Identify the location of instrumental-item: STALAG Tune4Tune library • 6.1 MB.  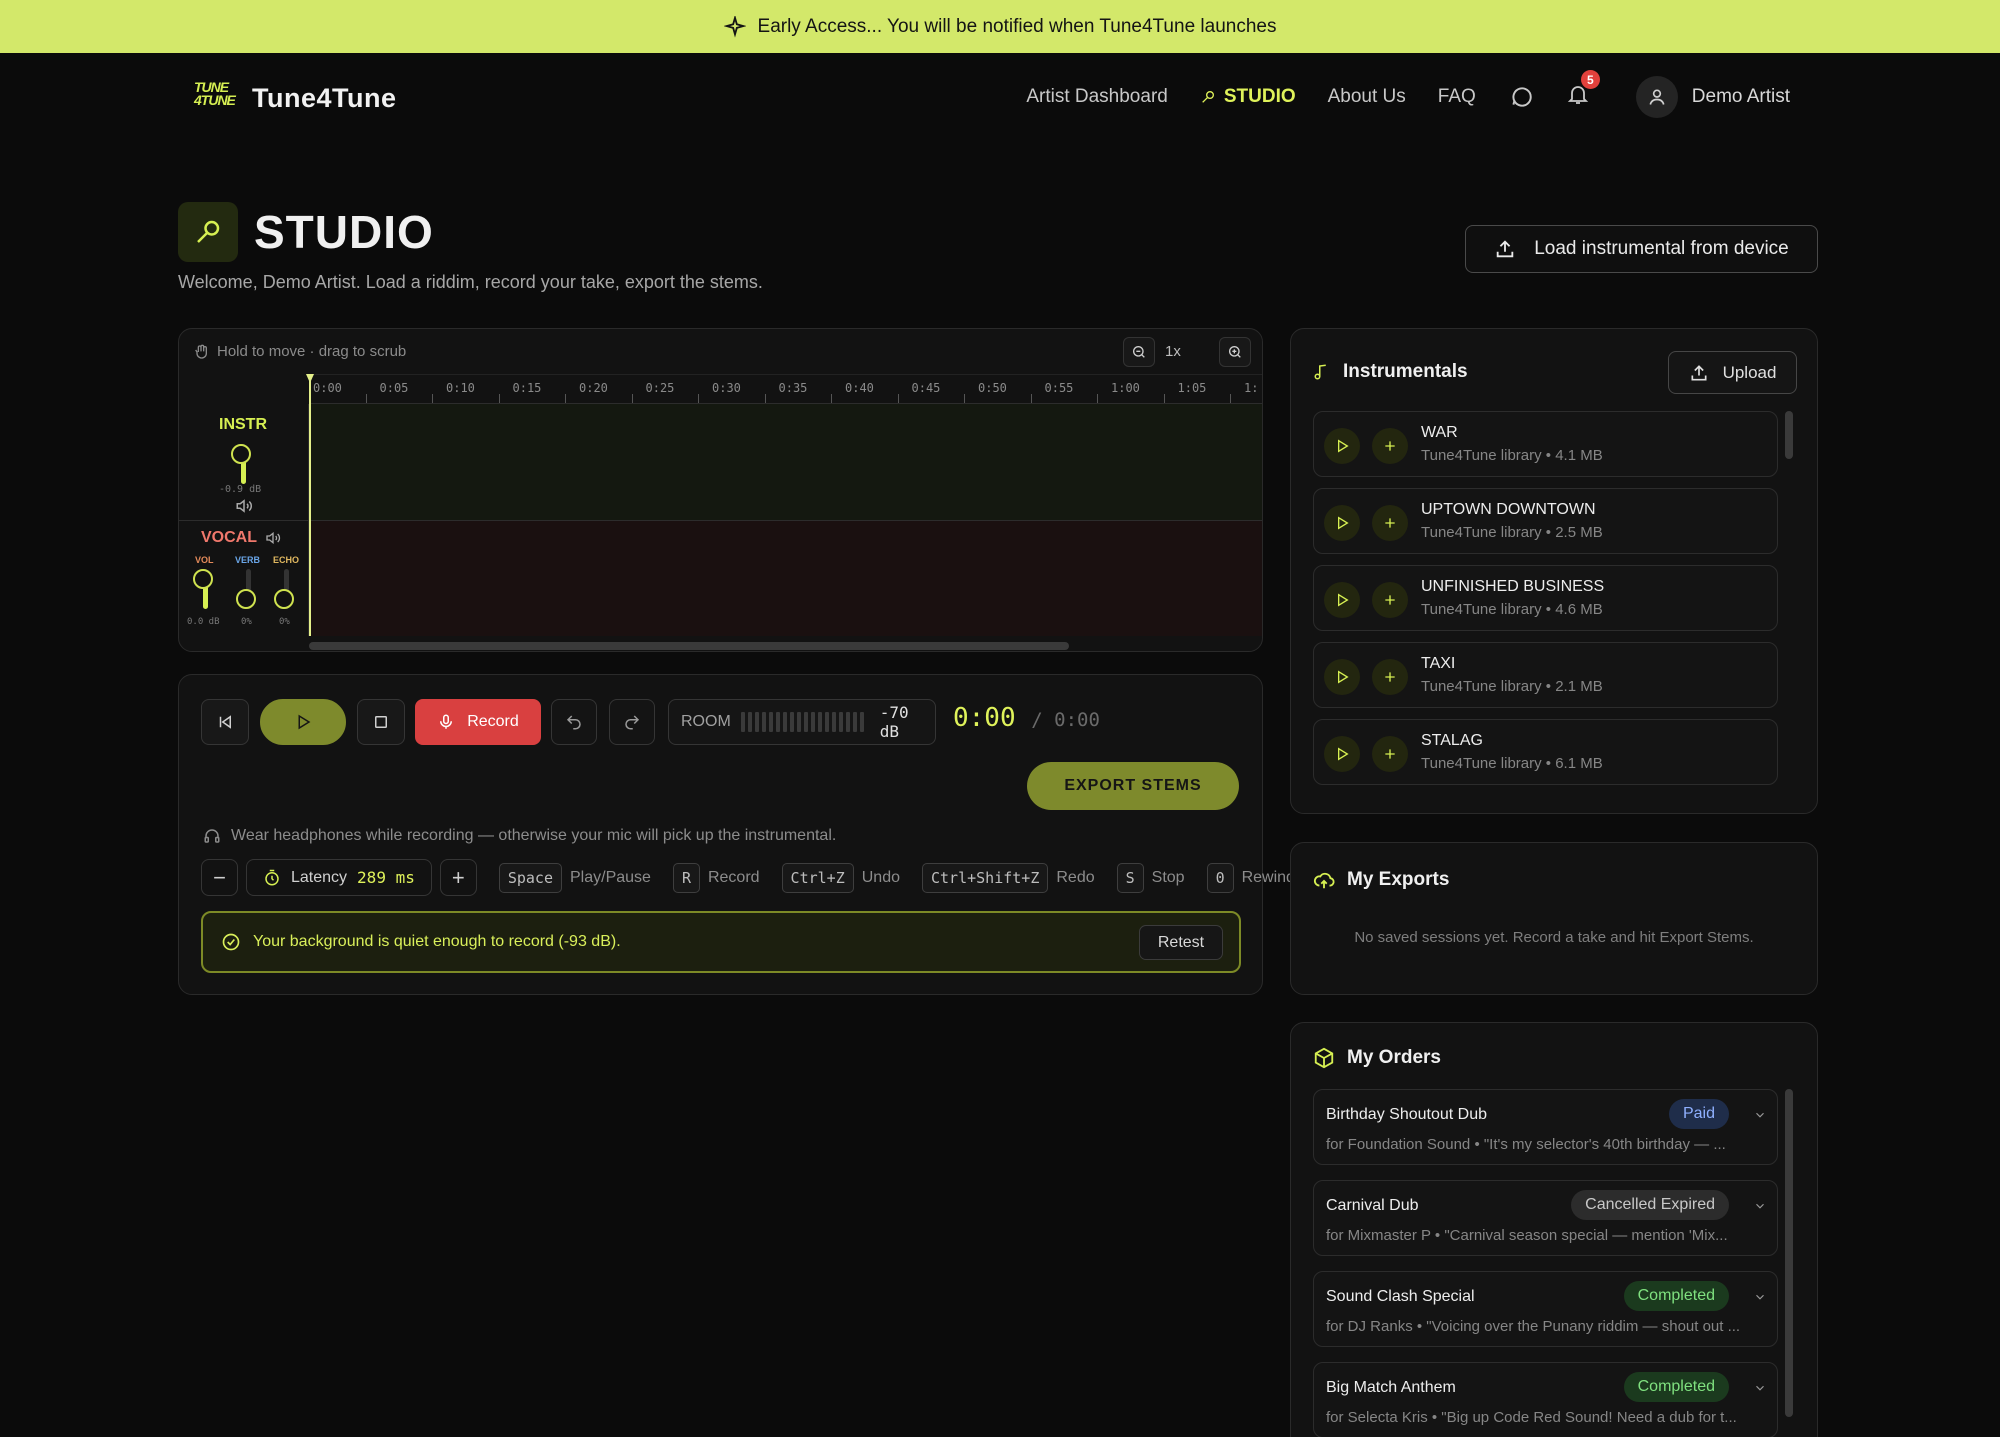
(1545, 752).